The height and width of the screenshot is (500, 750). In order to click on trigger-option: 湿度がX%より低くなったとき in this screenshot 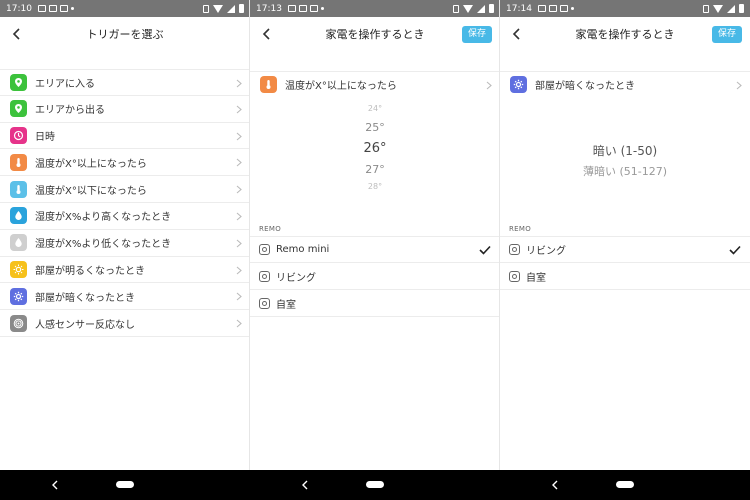, I will do `click(125, 243)`.